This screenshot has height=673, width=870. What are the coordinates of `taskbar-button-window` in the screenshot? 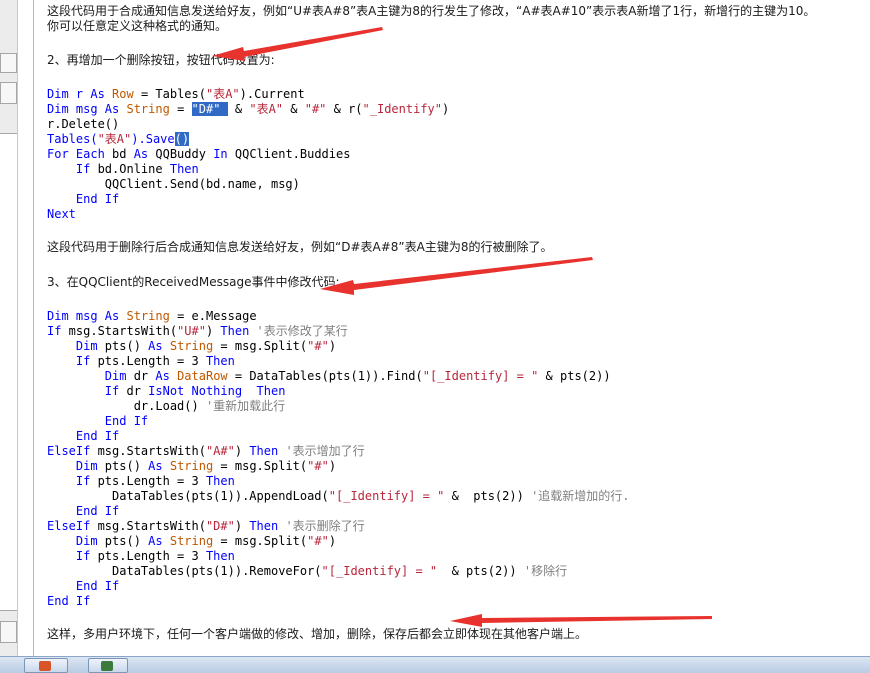 It's located at (108, 665).